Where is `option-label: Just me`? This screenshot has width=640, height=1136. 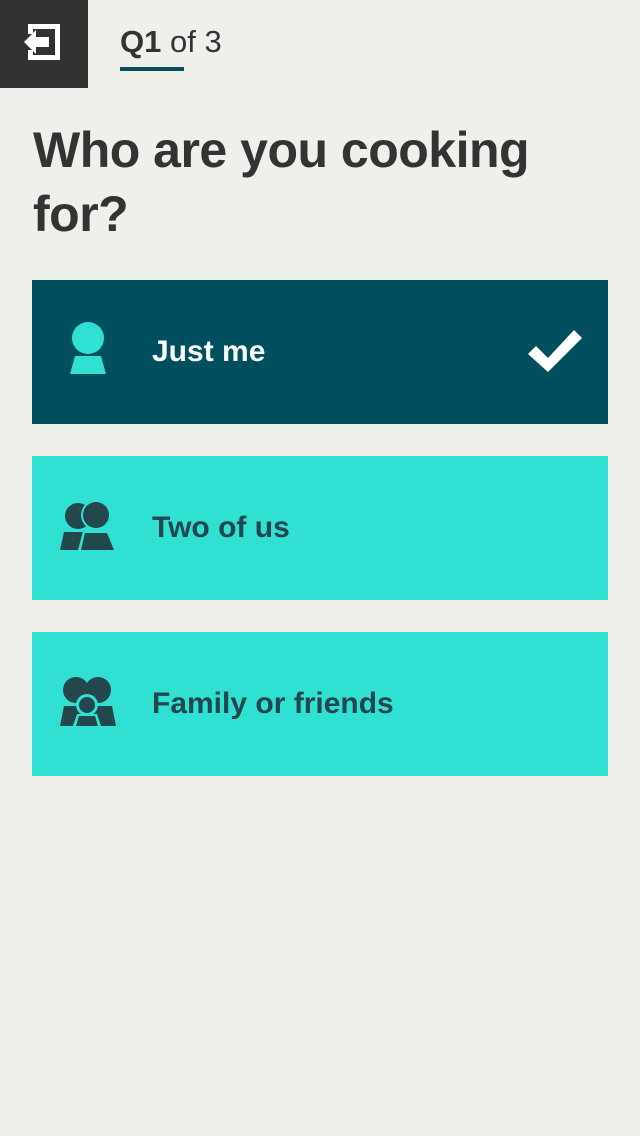 option-label: Just me is located at coordinates (209, 351).